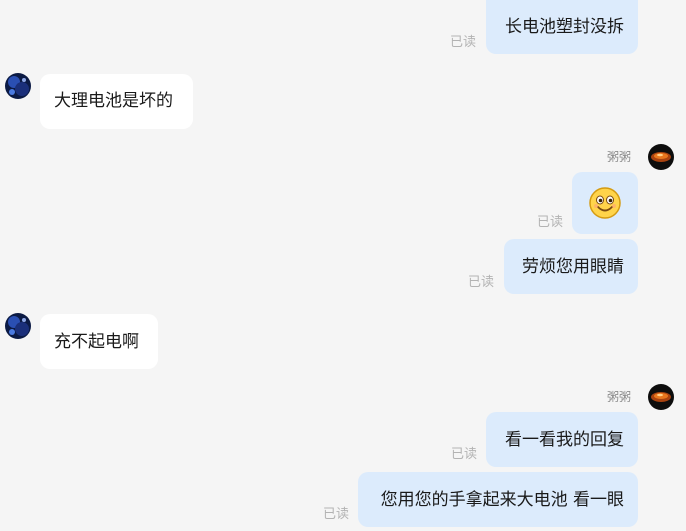 The height and width of the screenshot is (531, 686). I want to click on message-text: 劳烦您用眼睛, so click(573, 267).